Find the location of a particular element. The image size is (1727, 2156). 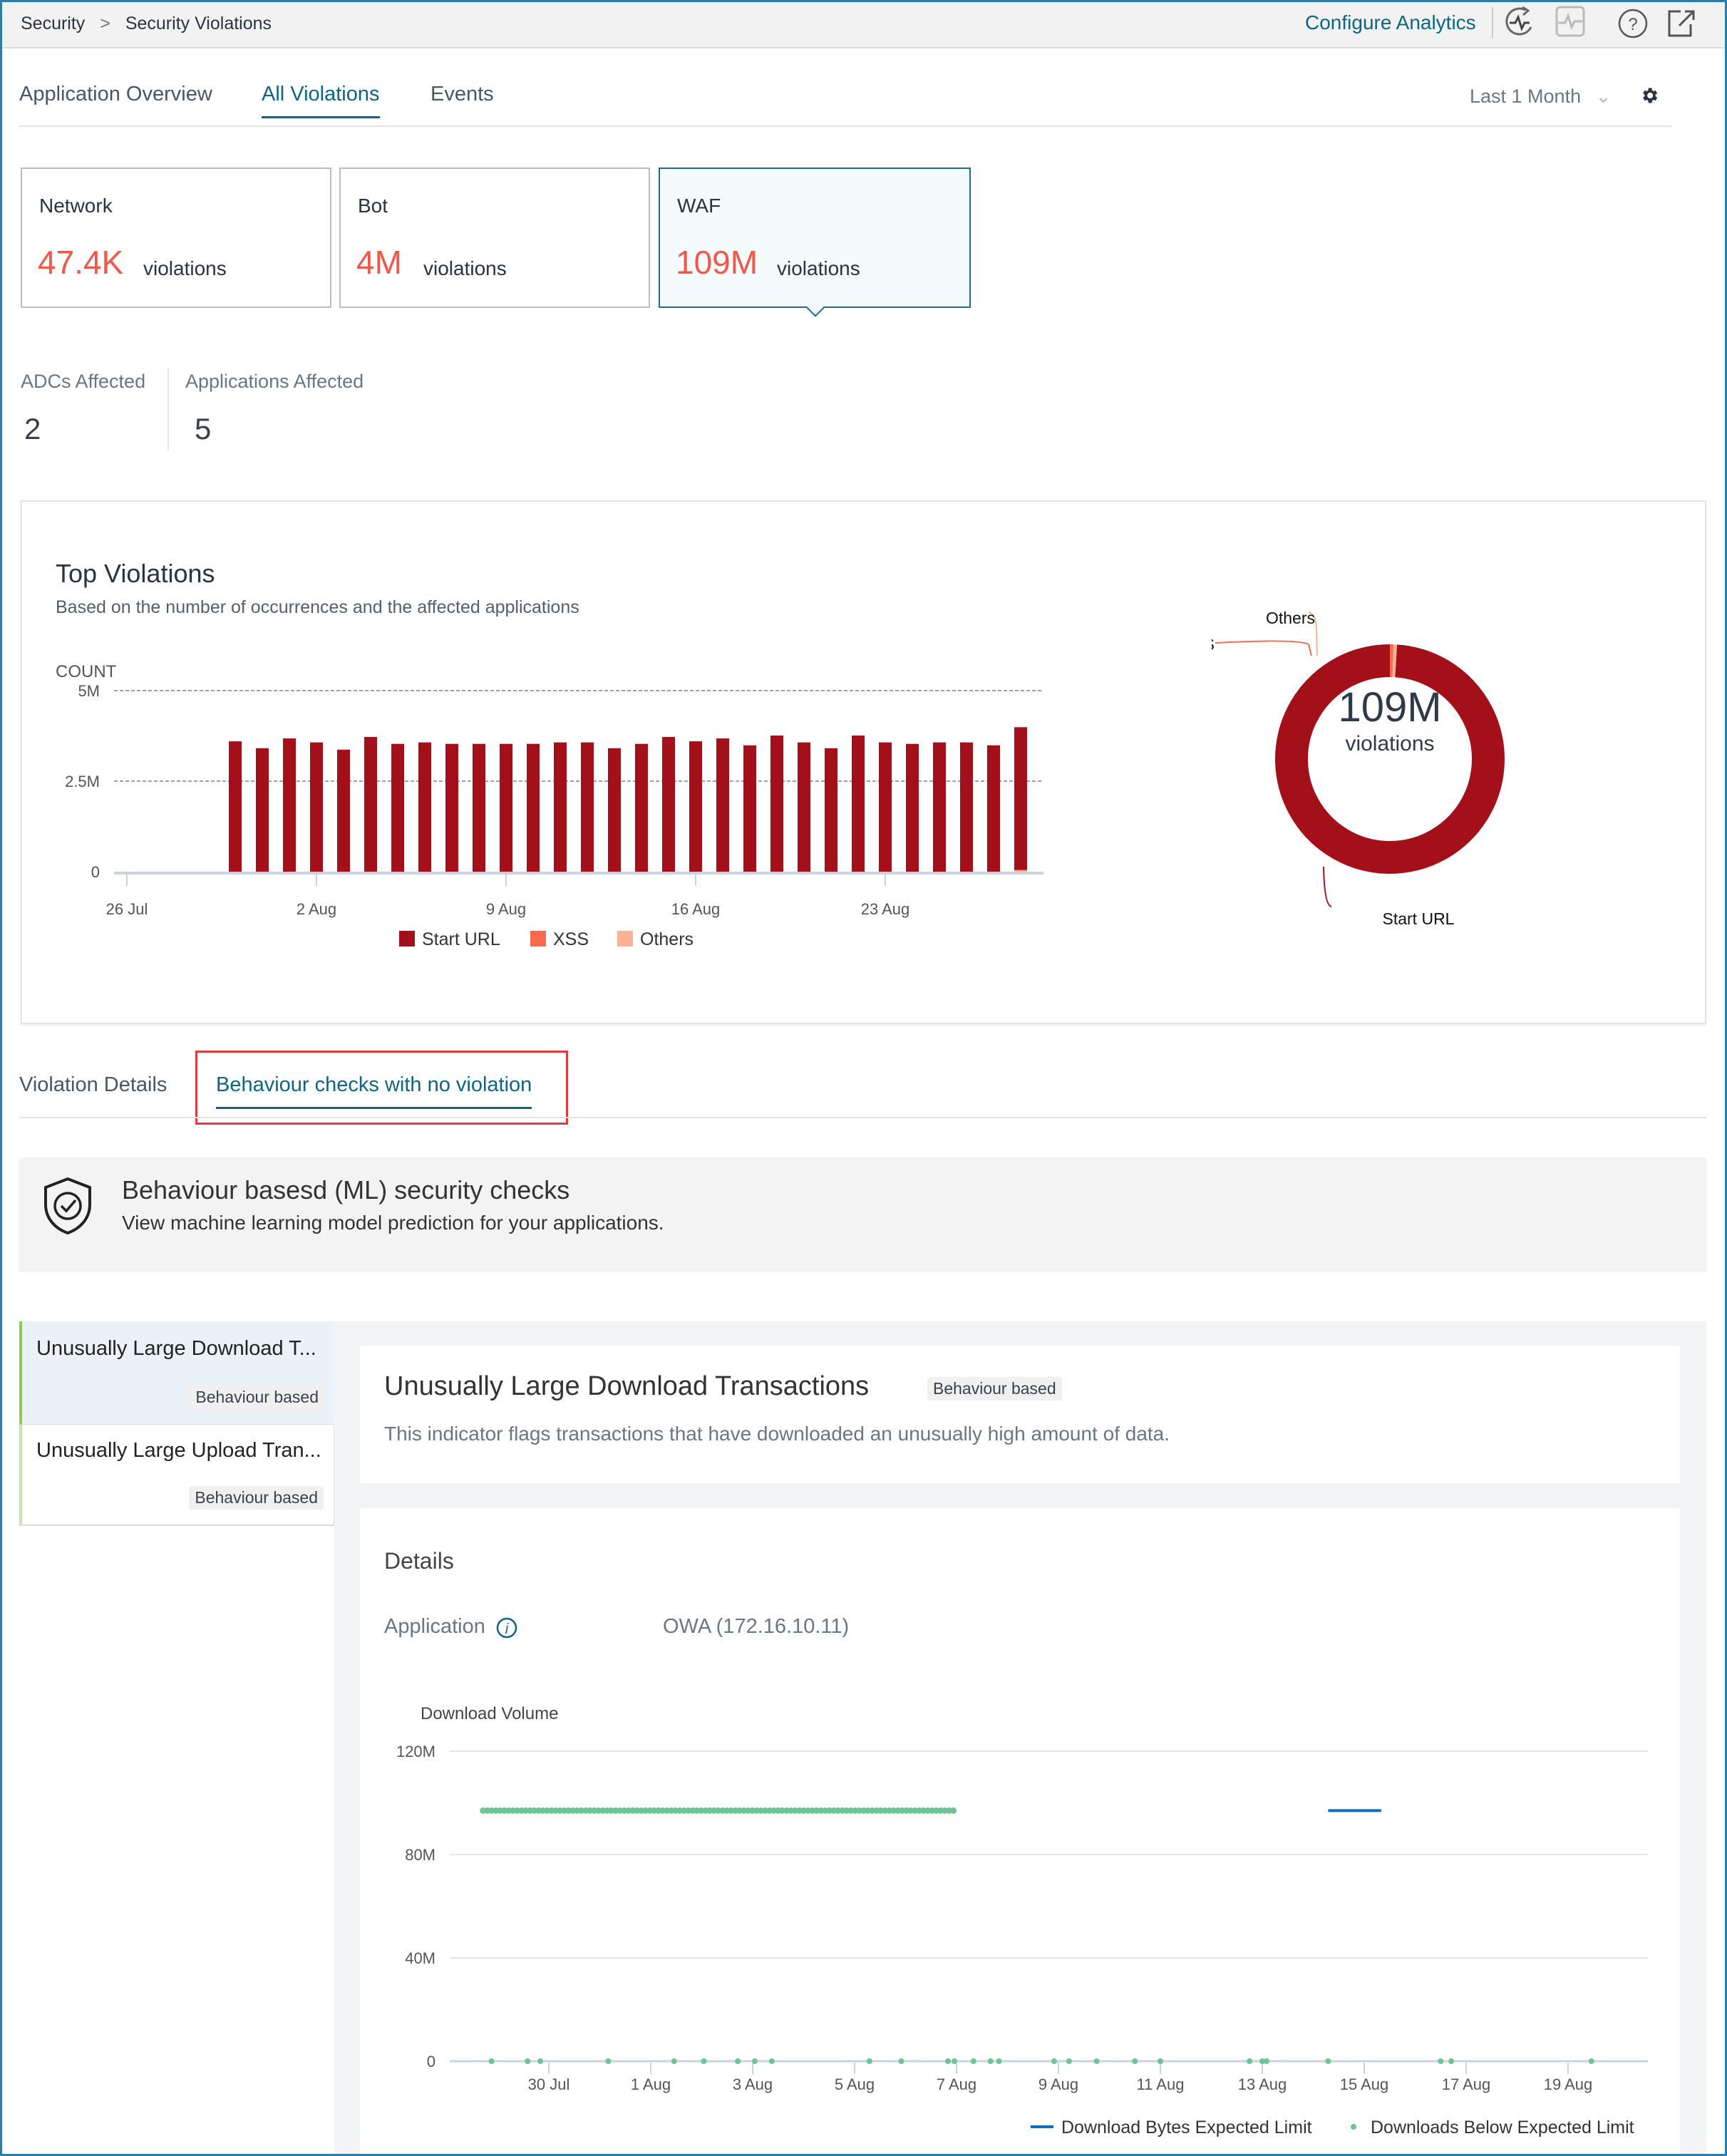

x-tick-label: 19 Aug is located at coordinates (1569, 2084).